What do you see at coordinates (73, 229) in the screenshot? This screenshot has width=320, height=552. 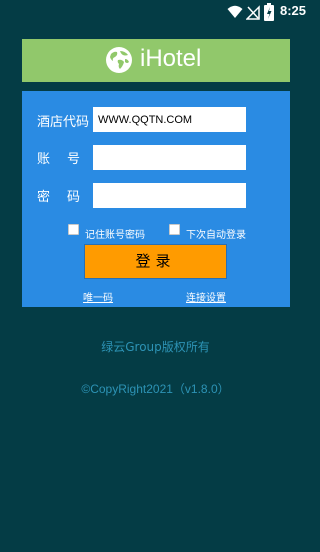 I see `remember-checkbox` at bounding box center [73, 229].